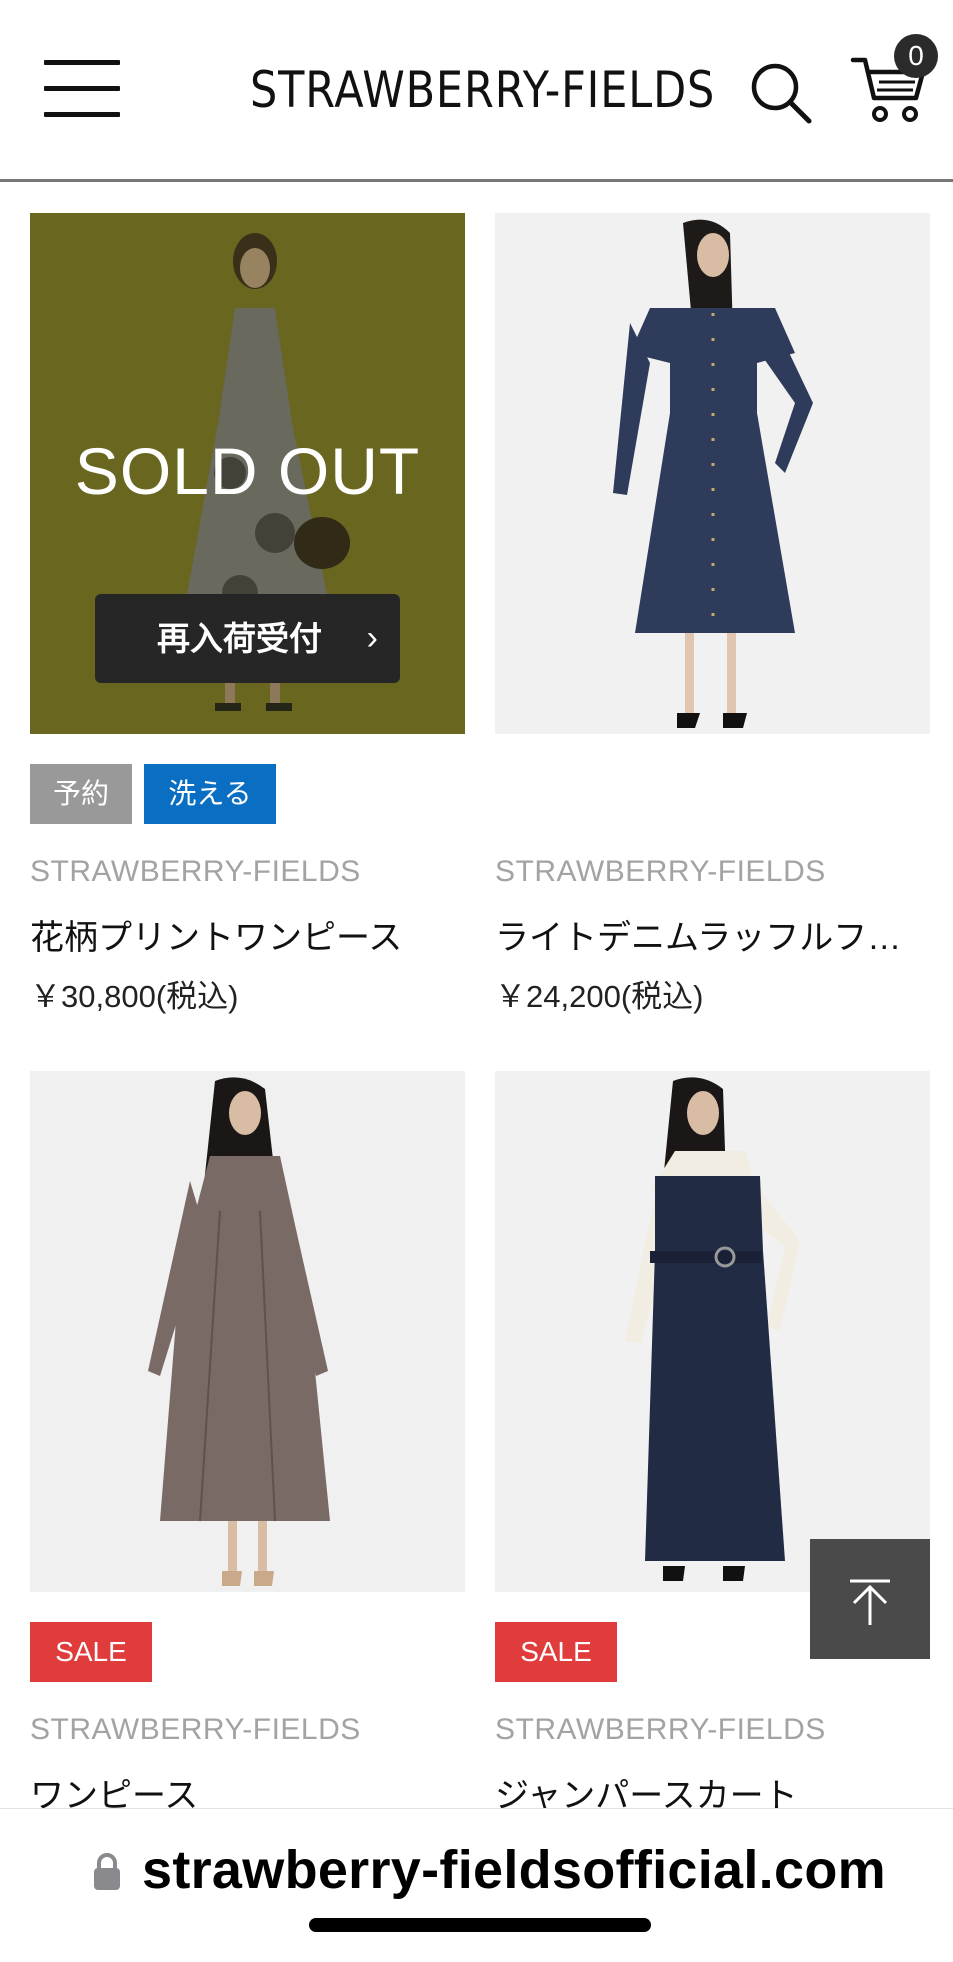  I want to click on browser-address-bar: strawberry-fieldsofficial.com, so click(476, 1885).